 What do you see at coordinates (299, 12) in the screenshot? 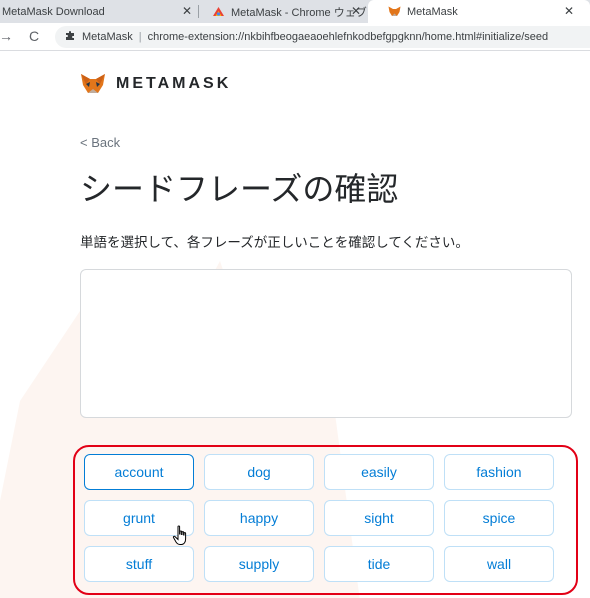
I see `tab-title: MetaMask - Chrome ウェブストア` at bounding box center [299, 12].